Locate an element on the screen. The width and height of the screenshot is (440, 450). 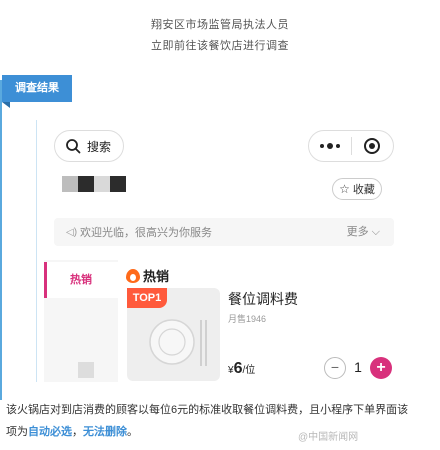
caption-highlight-2: 无法删除 is located at coordinates (105, 432).